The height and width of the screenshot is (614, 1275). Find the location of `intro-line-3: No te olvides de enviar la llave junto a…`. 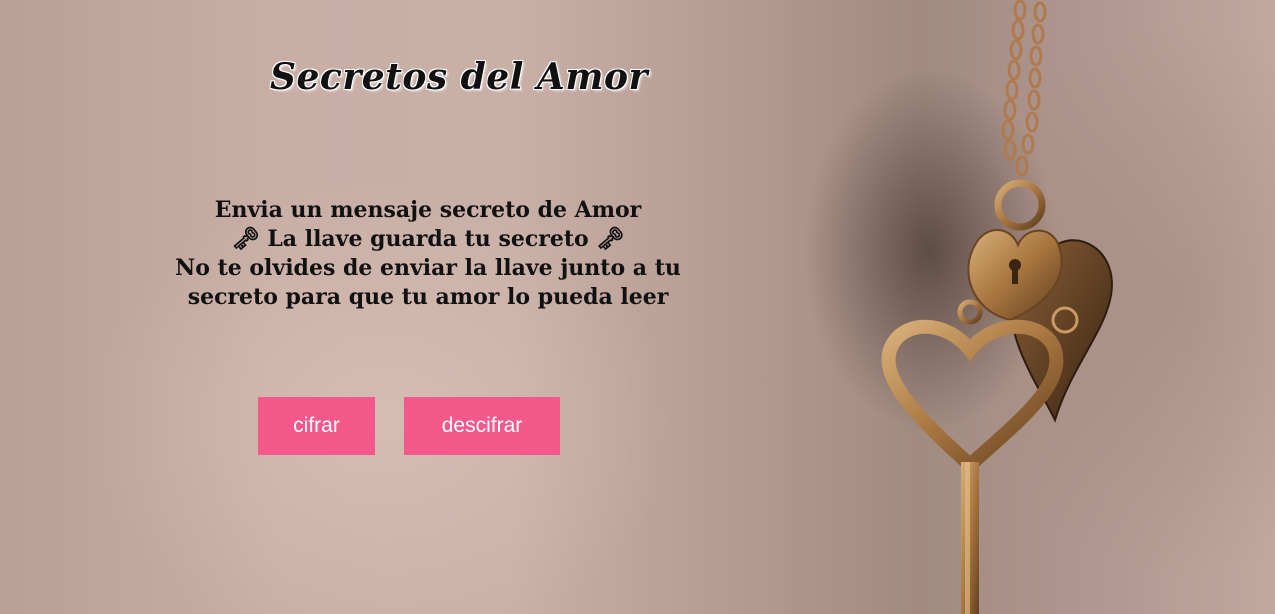

intro-line-3: No te olvides de enviar la llave junto a… is located at coordinates (428, 268).